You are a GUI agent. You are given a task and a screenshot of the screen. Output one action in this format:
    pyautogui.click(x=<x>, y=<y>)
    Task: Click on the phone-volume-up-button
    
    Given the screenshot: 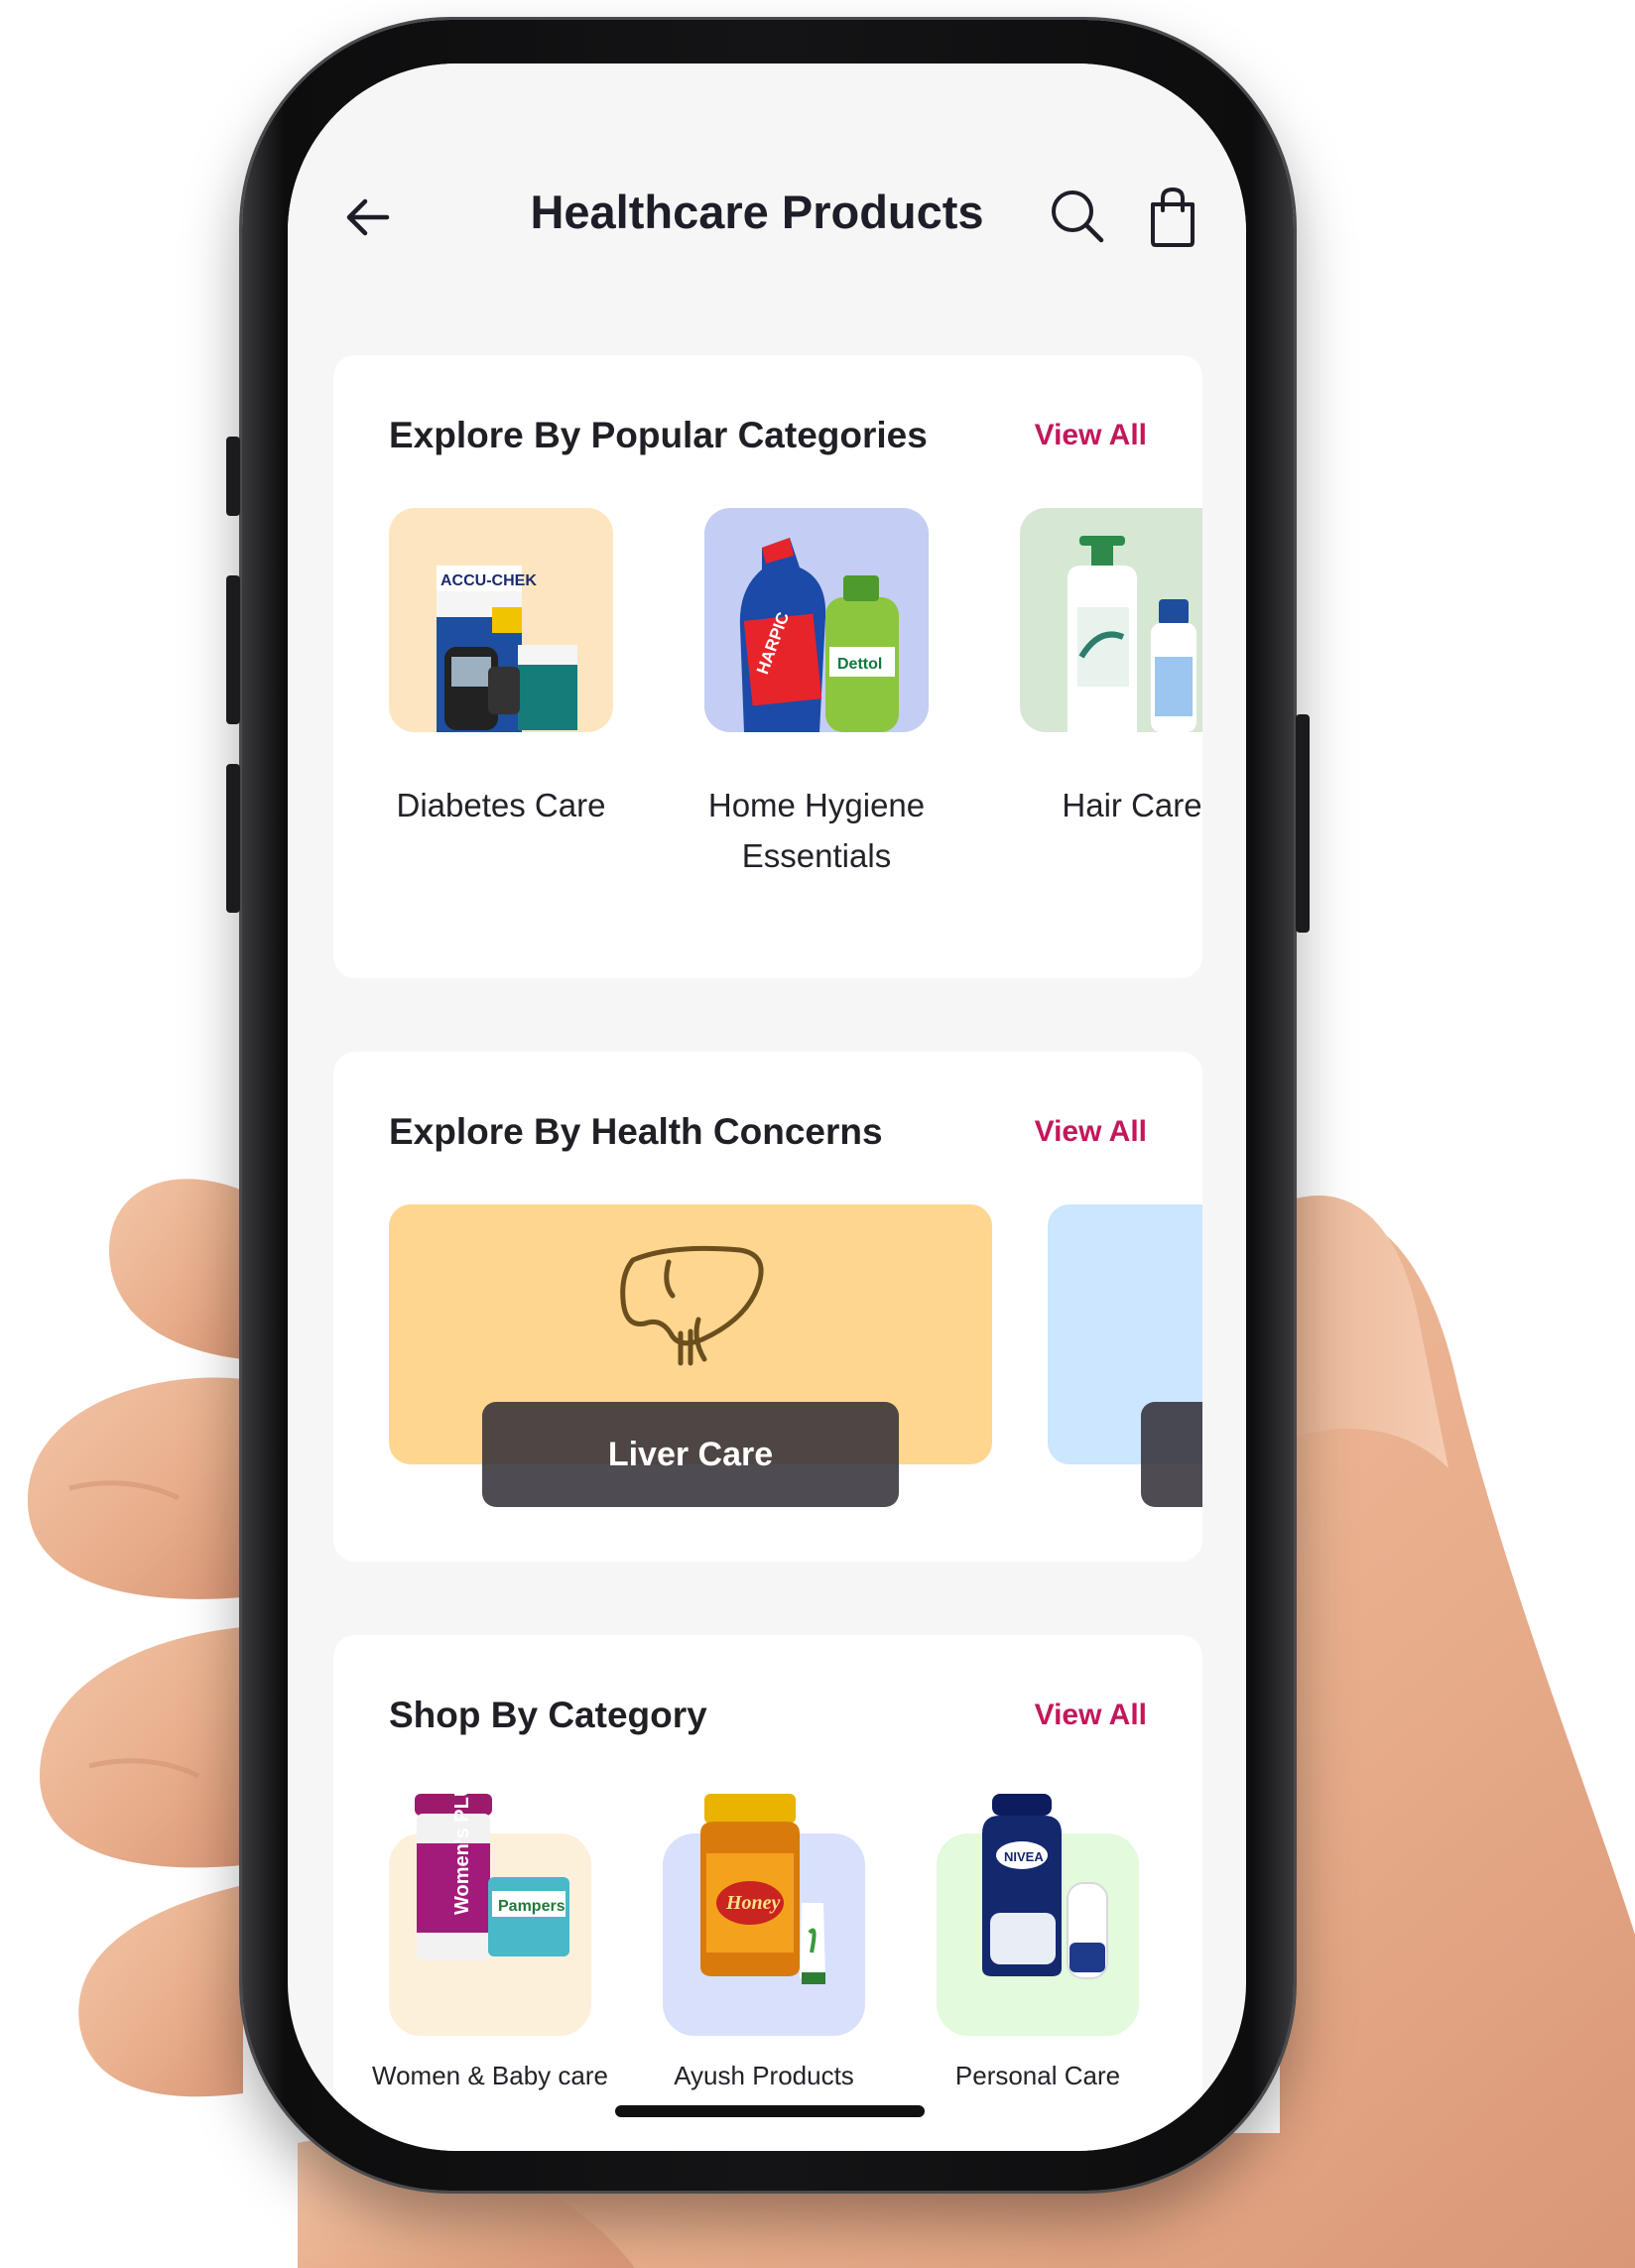 What is the action you would take?
    pyautogui.click(x=233, y=649)
    